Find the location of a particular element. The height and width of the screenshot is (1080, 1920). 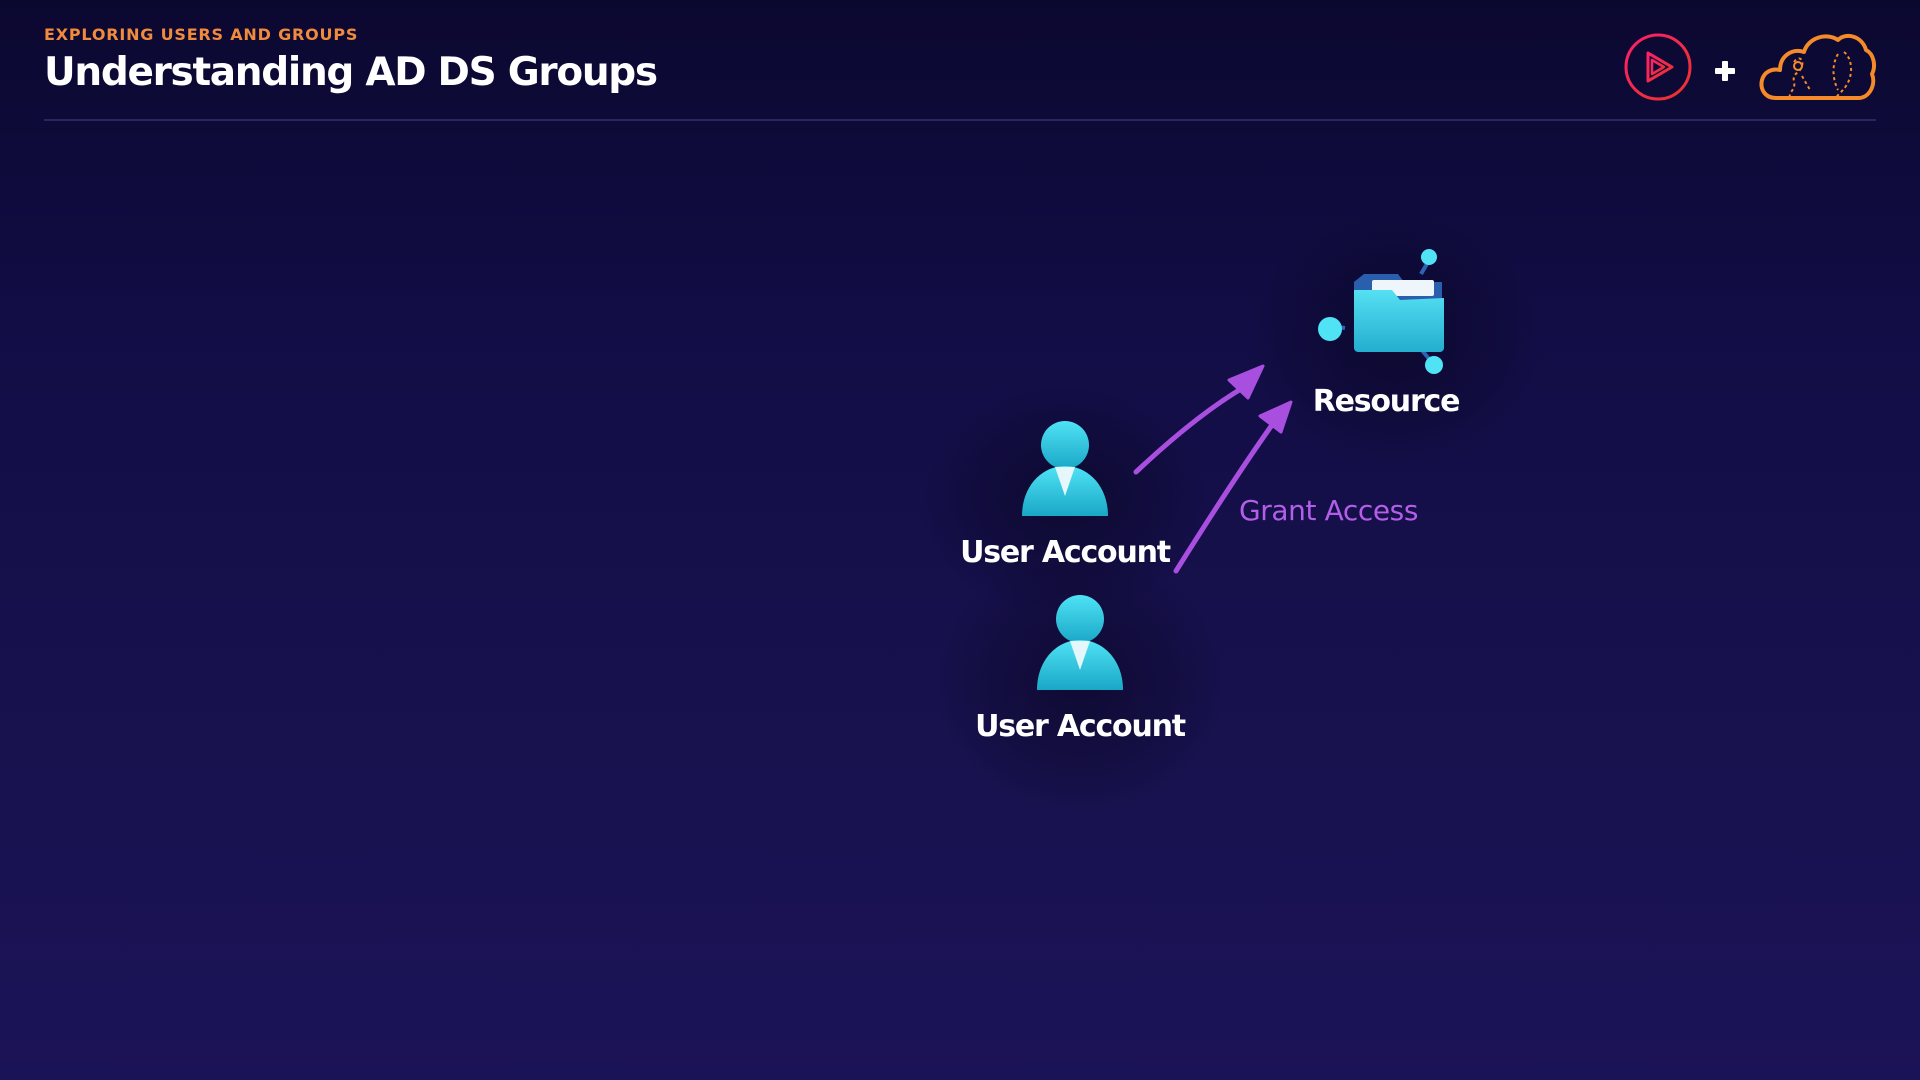

shared-folder-icon is located at coordinates (1381, 311).